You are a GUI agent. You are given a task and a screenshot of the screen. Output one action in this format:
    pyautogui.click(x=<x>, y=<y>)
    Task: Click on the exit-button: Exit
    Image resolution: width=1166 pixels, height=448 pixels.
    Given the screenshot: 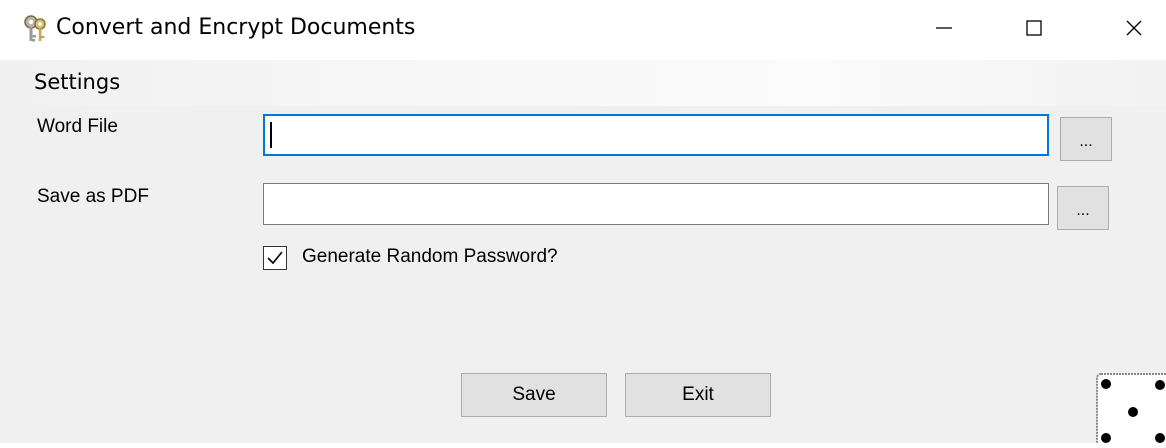 What is the action you would take?
    pyautogui.click(x=698, y=395)
    